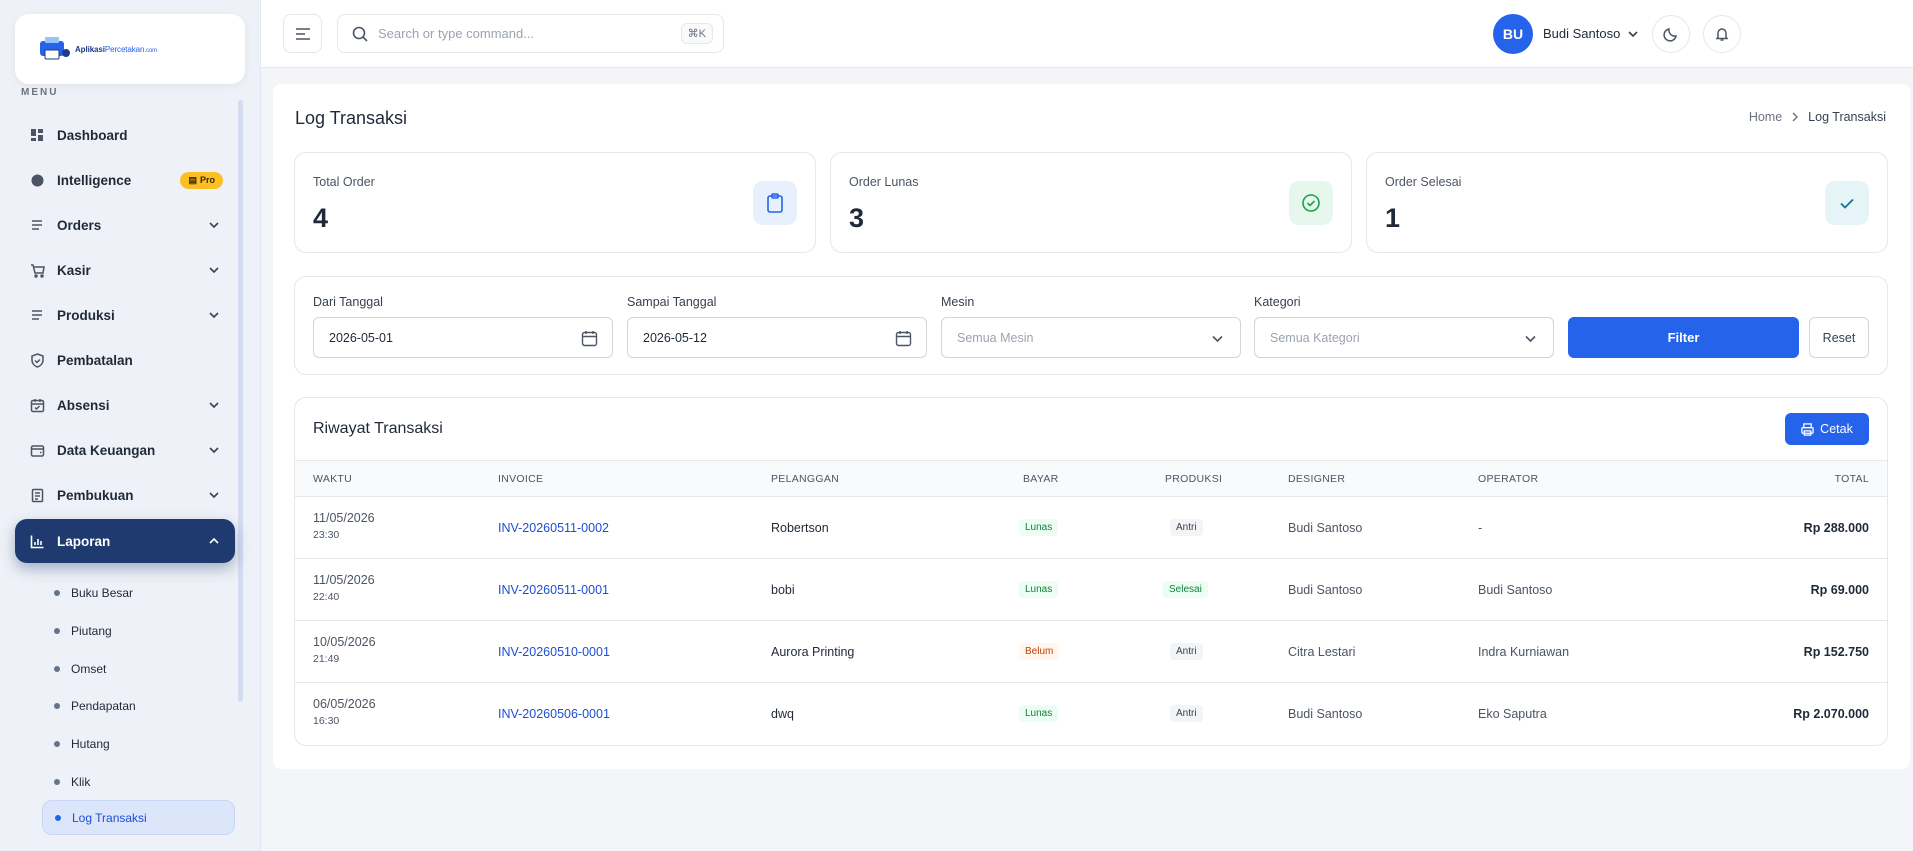 Image resolution: width=1913 pixels, height=851 pixels. What do you see at coordinates (102, 592) in the screenshot?
I see `sidebar-subitem-label: Buku Besar` at bounding box center [102, 592].